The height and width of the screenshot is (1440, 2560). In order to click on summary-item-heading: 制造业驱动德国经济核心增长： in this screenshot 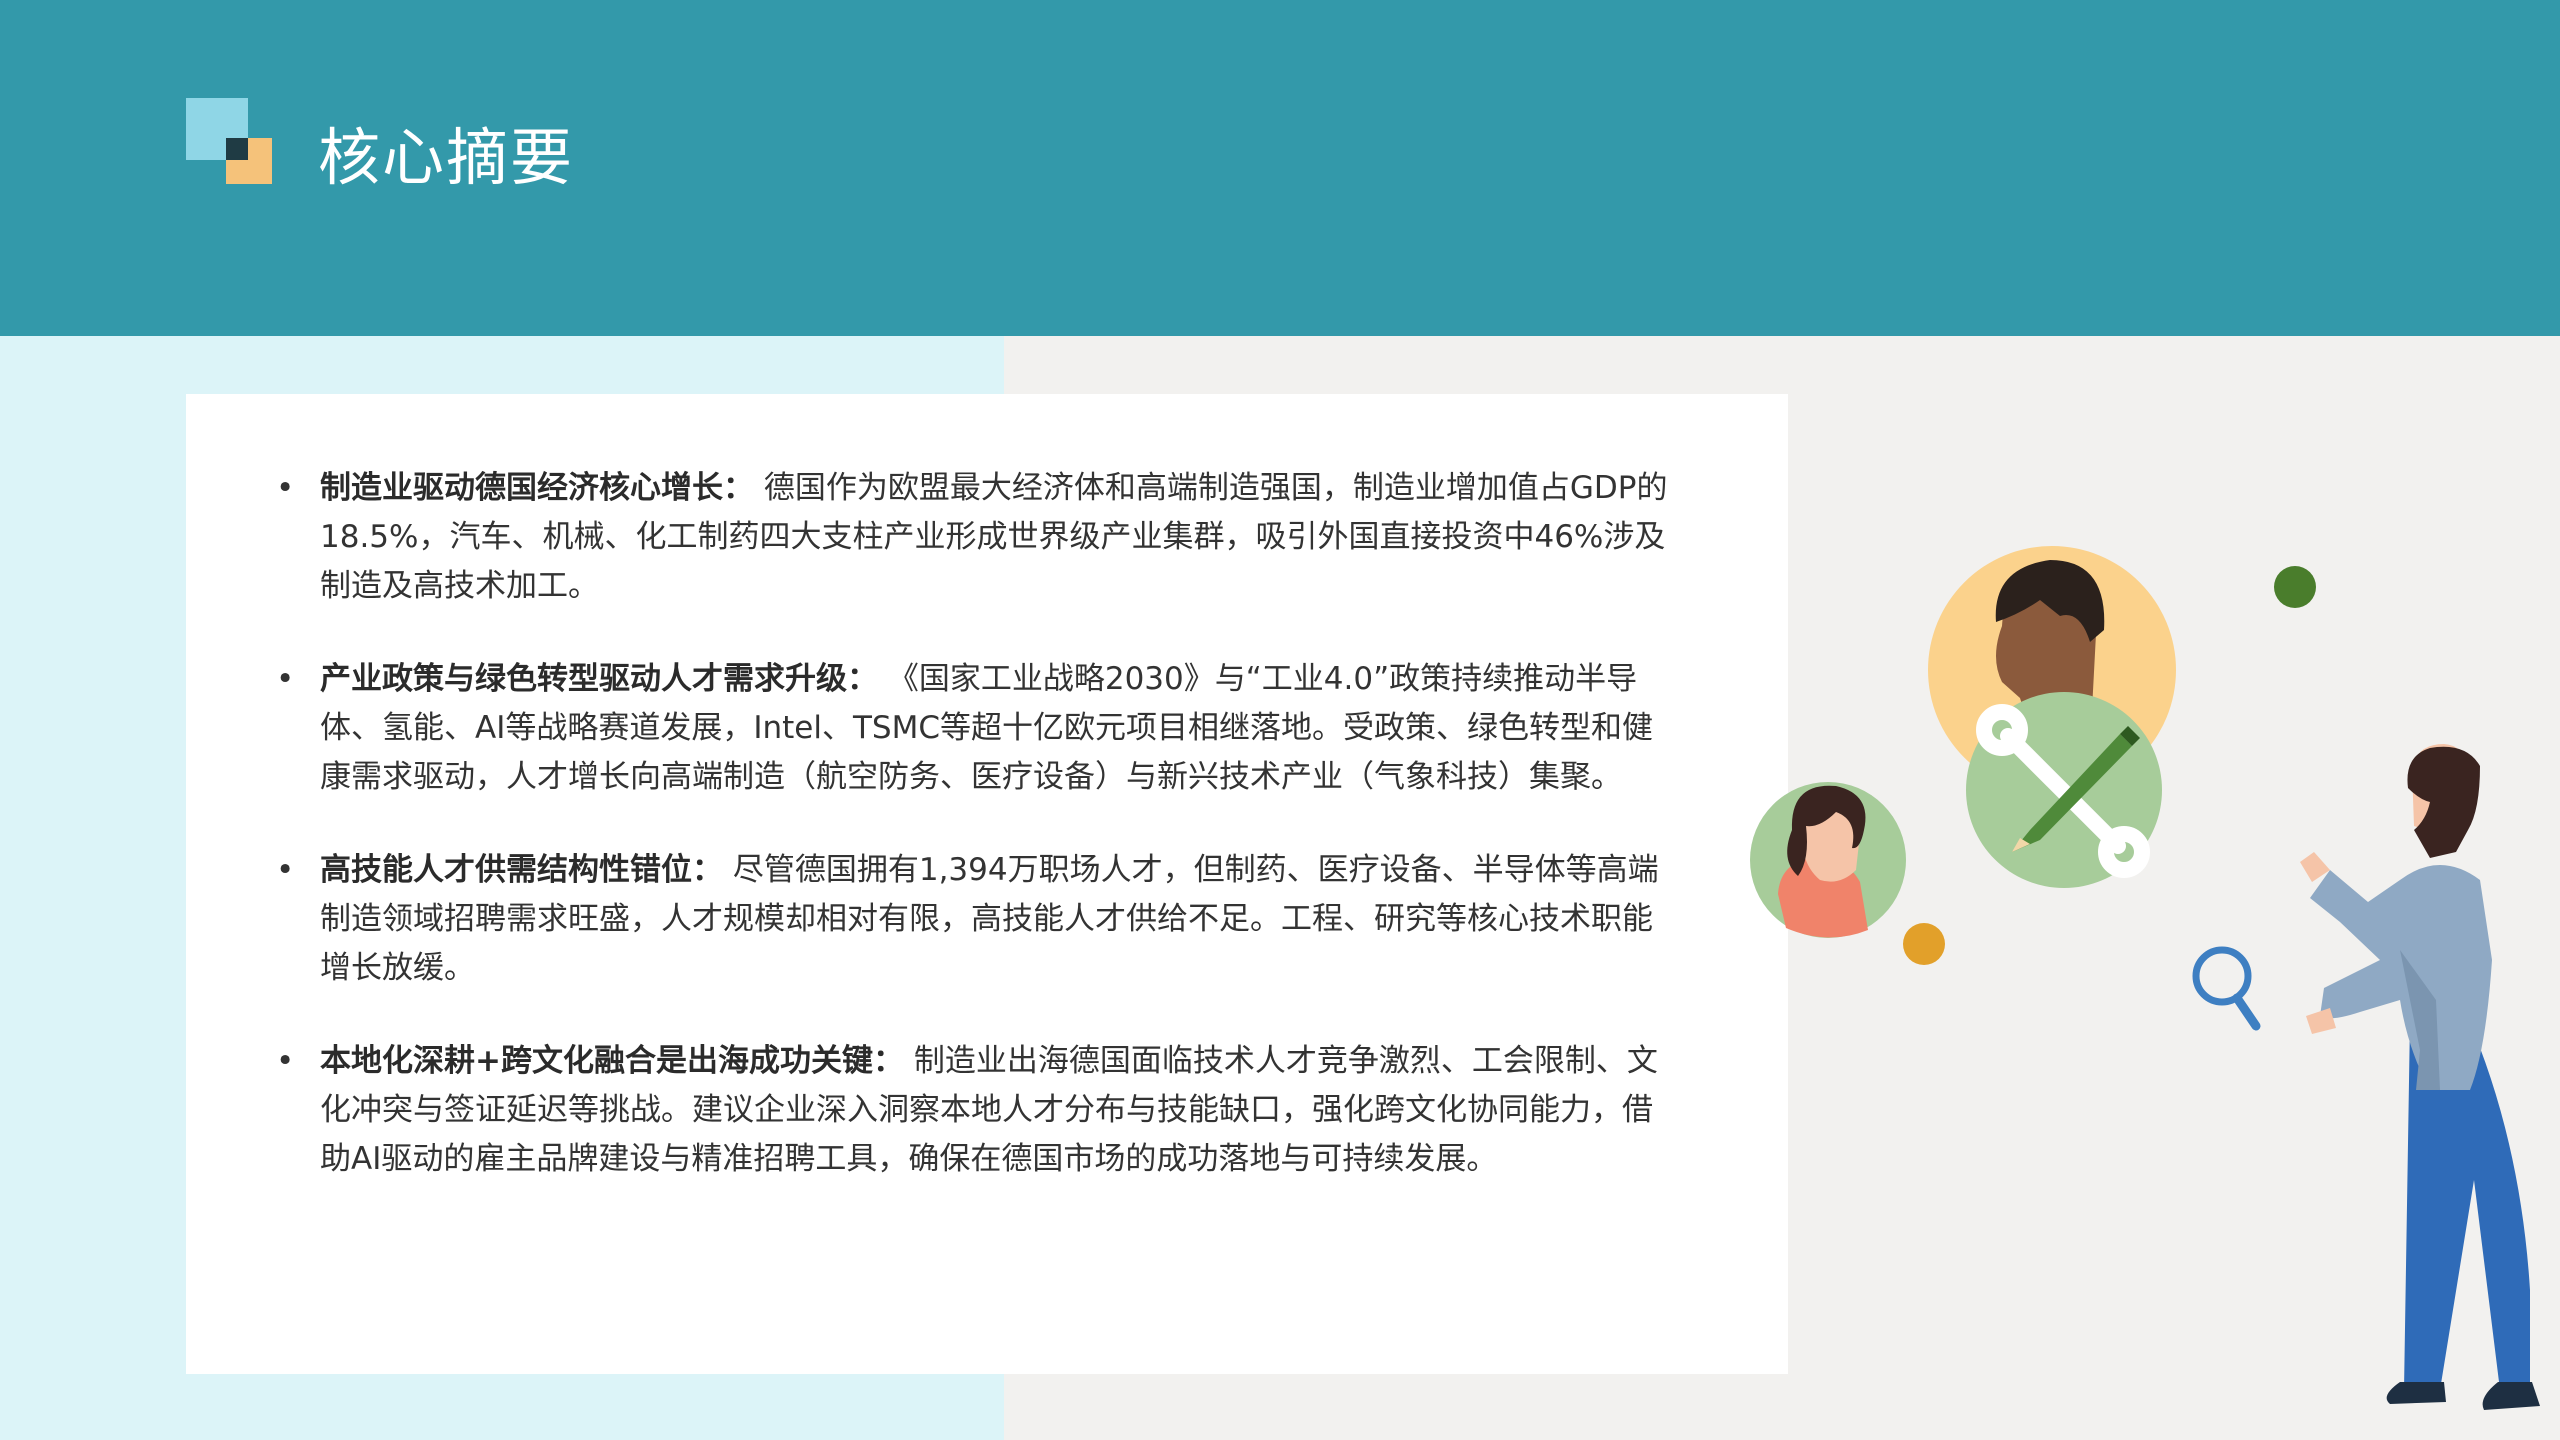, I will do `click(537, 488)`.